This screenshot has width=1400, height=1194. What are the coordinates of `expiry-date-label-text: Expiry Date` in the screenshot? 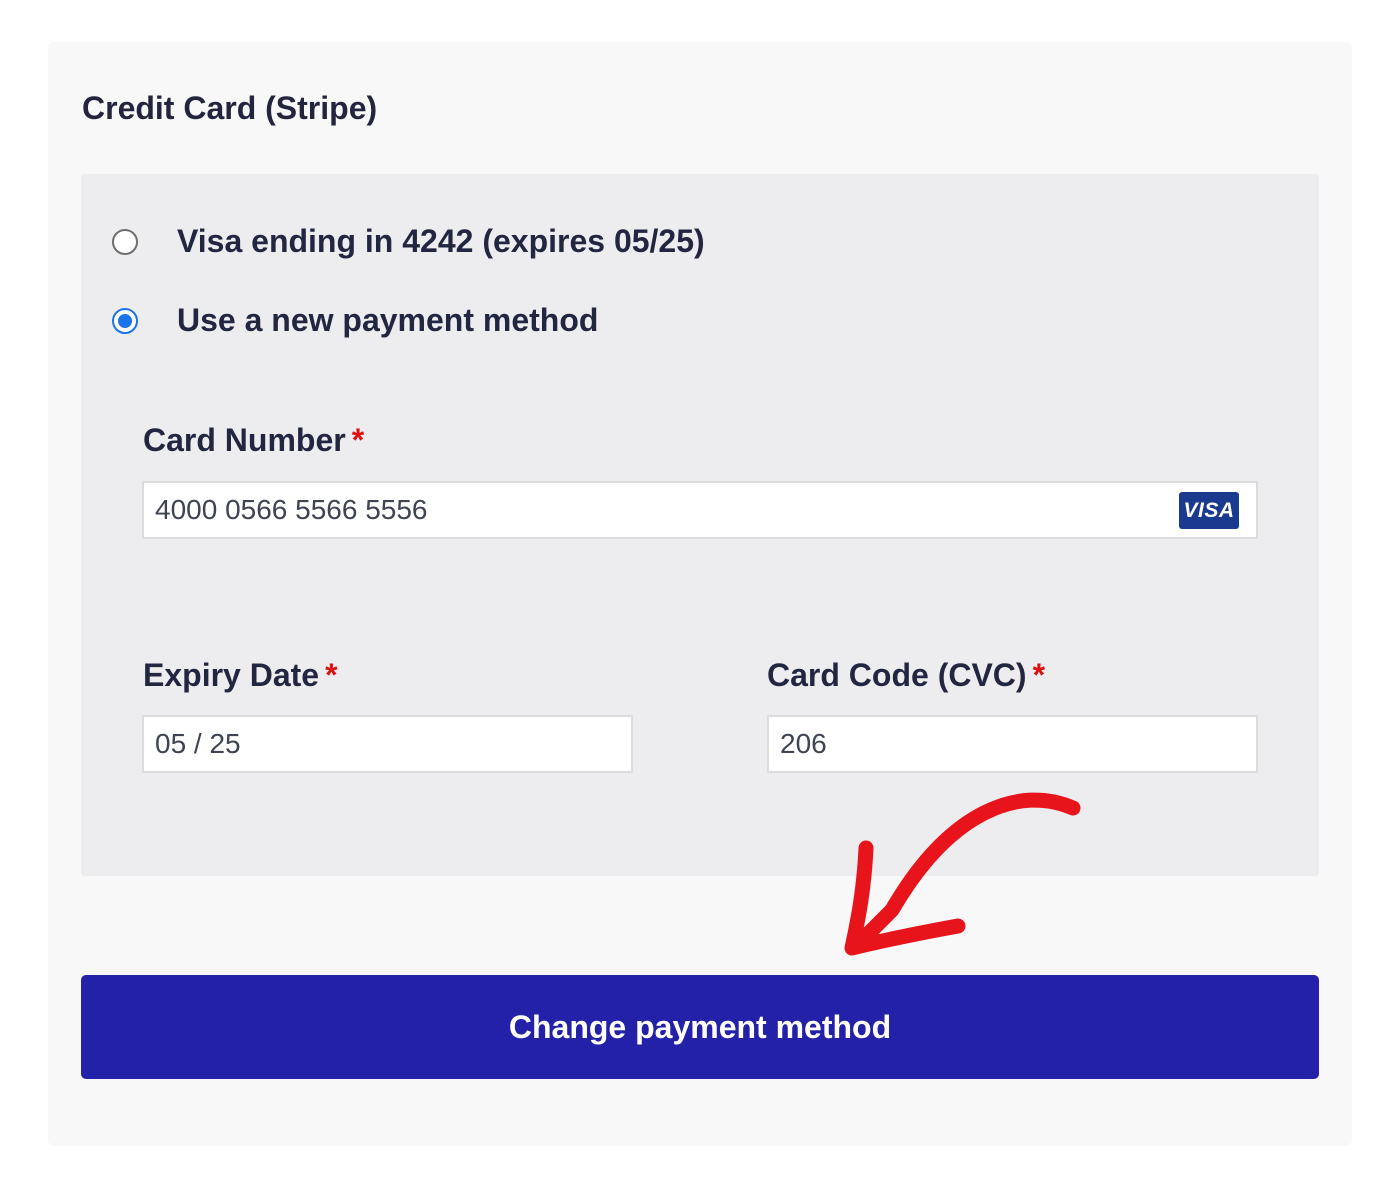 It's located at (231, 675).